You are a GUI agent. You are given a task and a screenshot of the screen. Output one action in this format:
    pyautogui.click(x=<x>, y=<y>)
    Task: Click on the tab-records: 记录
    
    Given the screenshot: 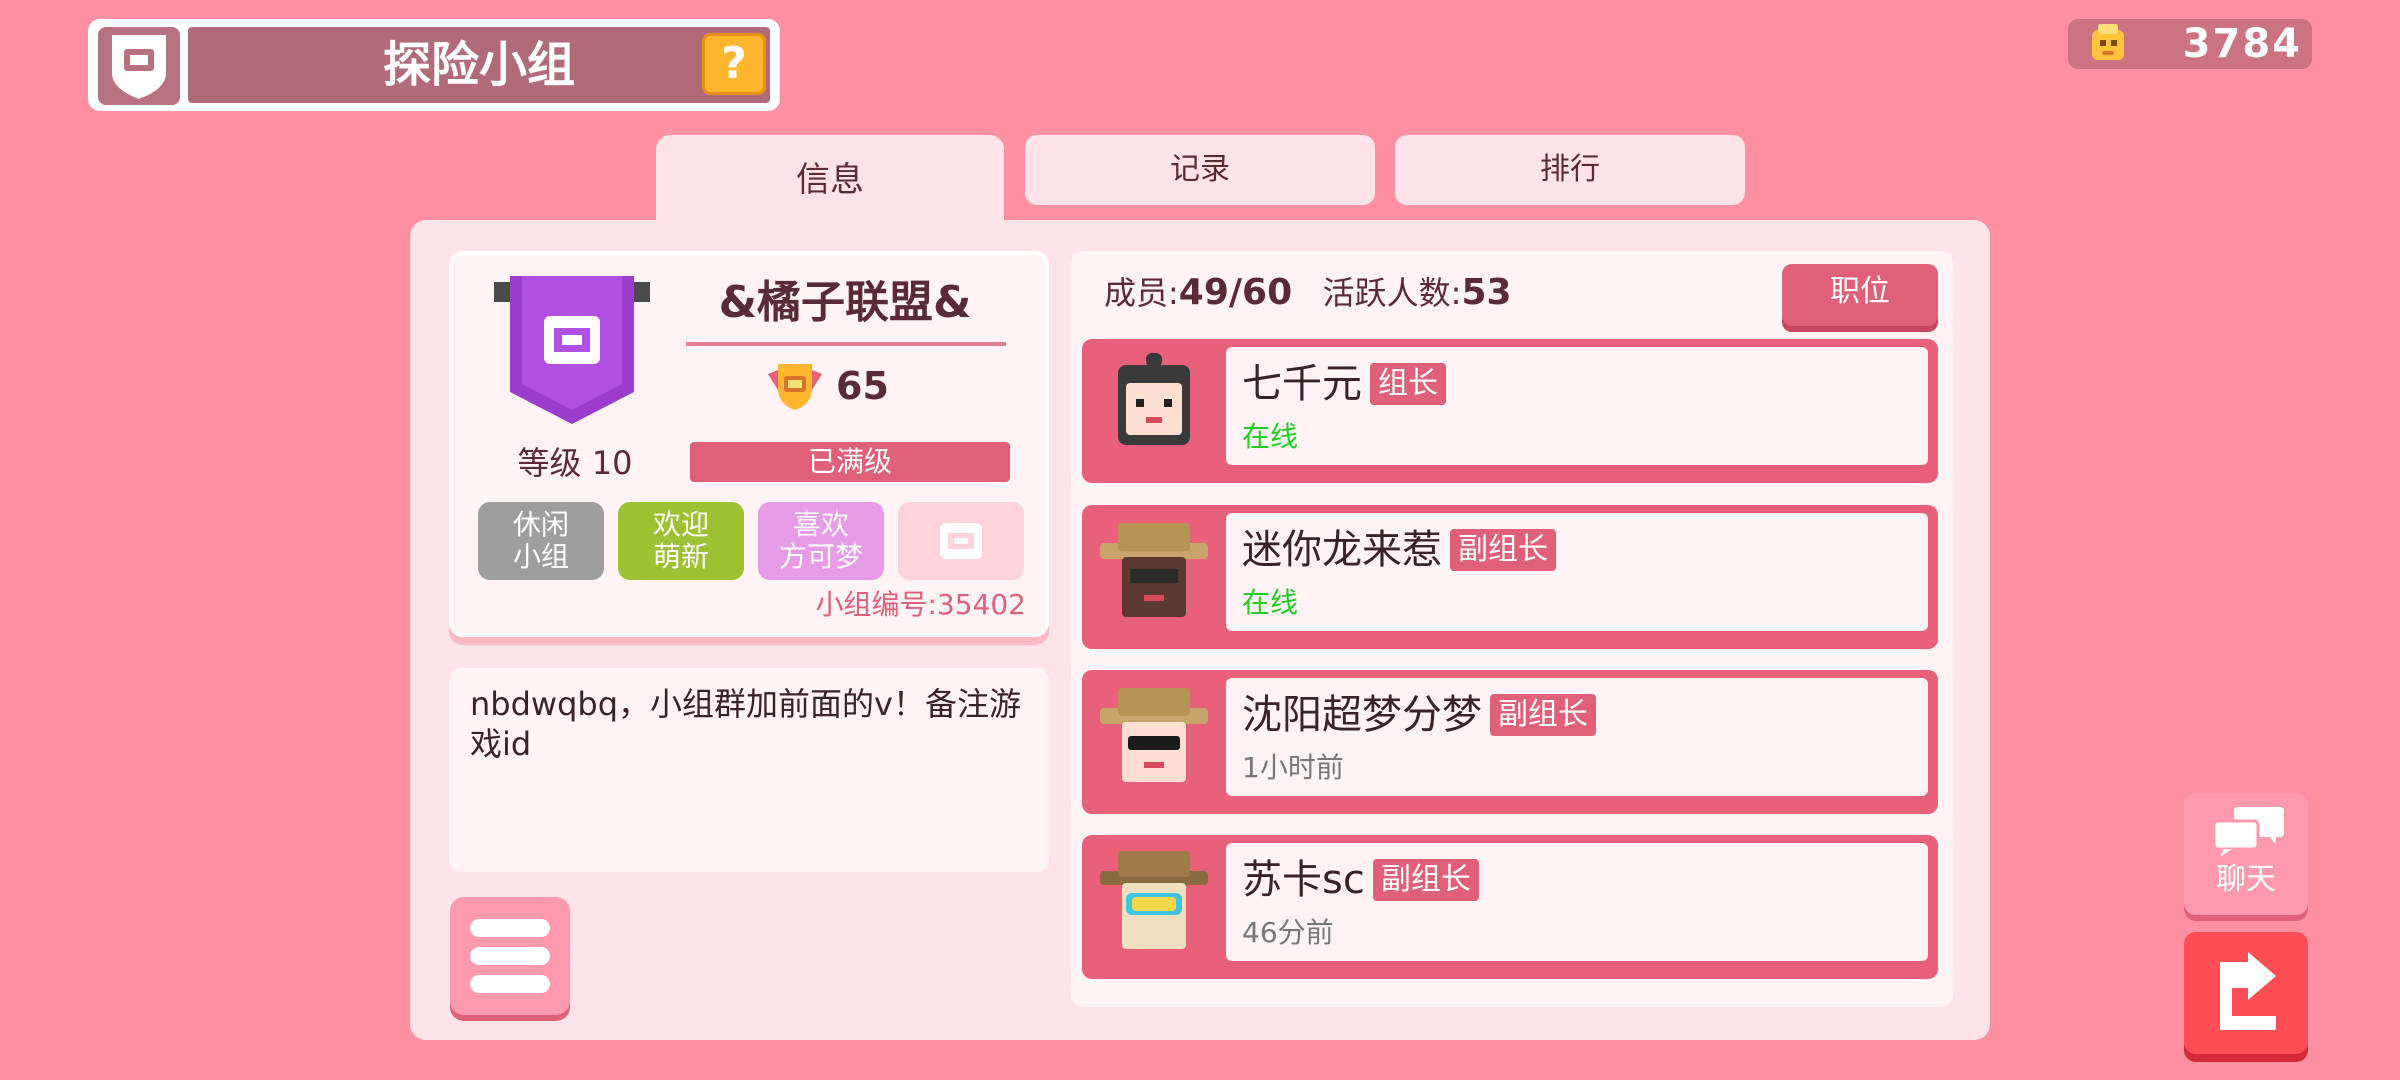 What is the action you would take?
    pyautogui.click(x=1200, y=170)
    